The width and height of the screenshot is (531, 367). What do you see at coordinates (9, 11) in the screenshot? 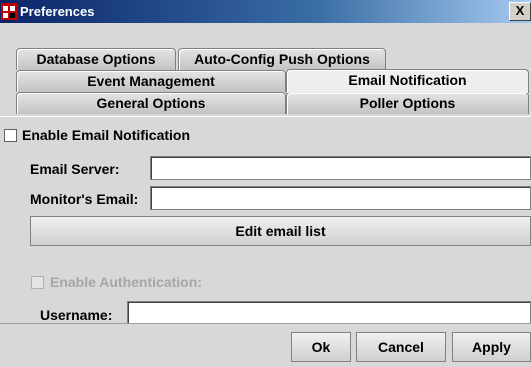
I see `app-icon` at bounding box center [9, 11].